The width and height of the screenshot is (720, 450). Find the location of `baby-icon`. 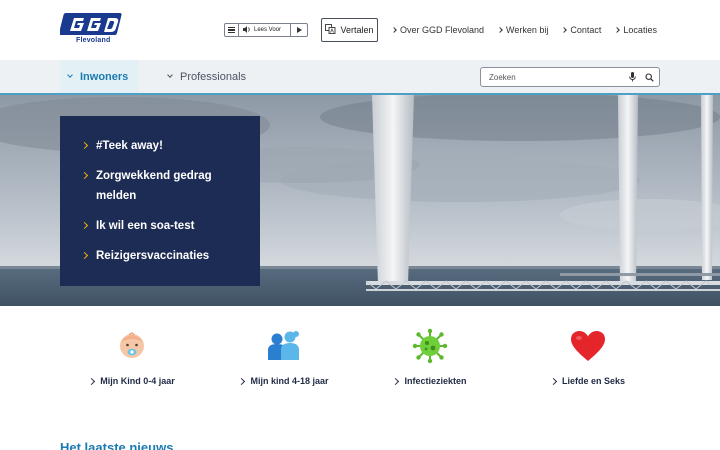

baby-icon is located at coordinates (132, 346).